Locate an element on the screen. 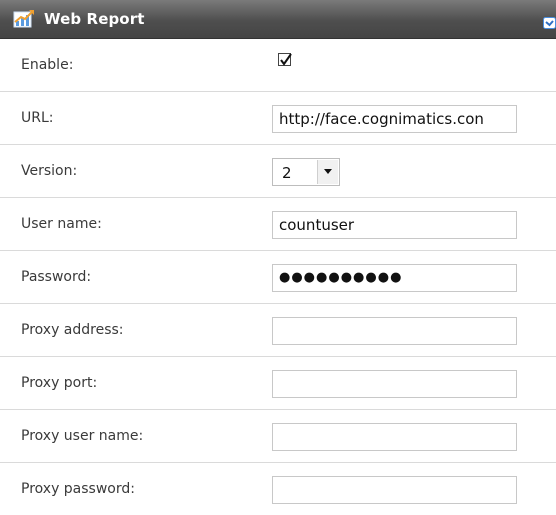  row-password: Password: ●●●●●●●●●● is located at coordinates (278, 277).